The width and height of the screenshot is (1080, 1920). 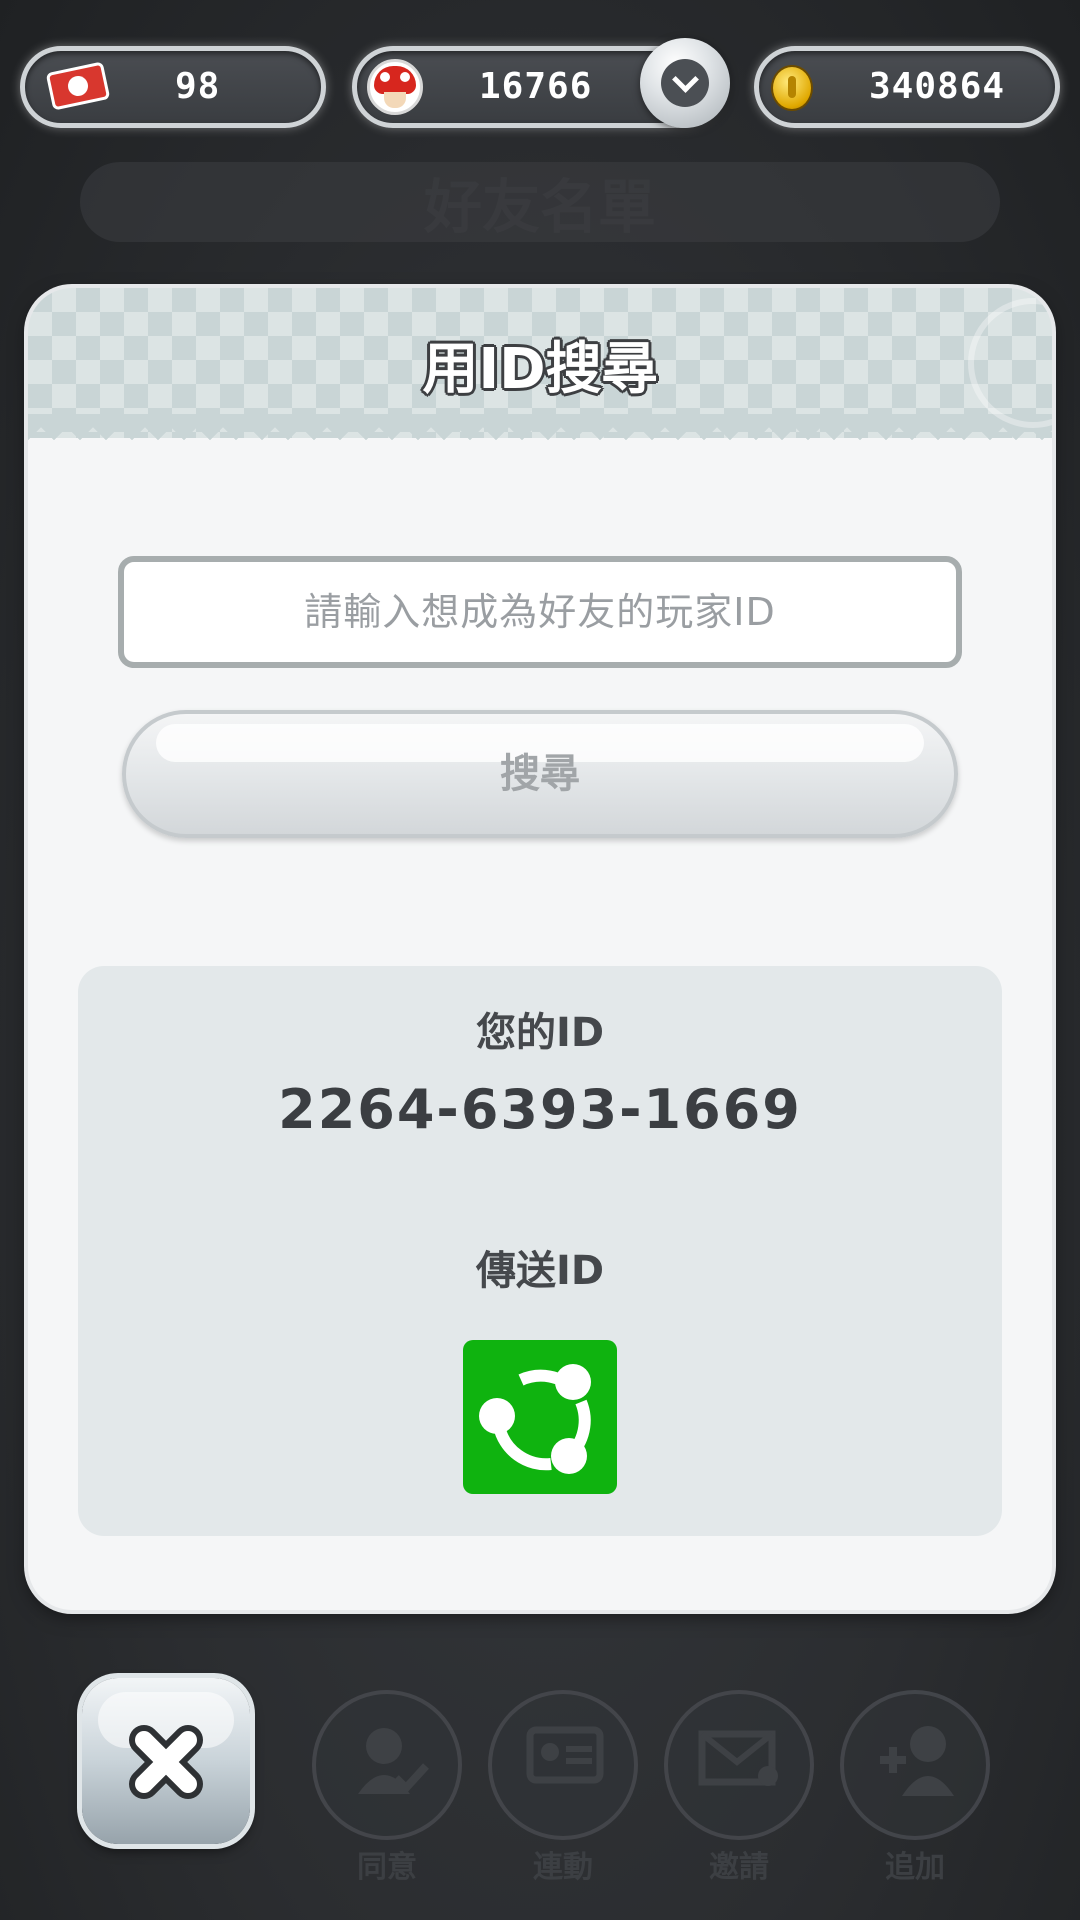 I want to click on nav-agree: 同意, so click(x=387, y=1787).